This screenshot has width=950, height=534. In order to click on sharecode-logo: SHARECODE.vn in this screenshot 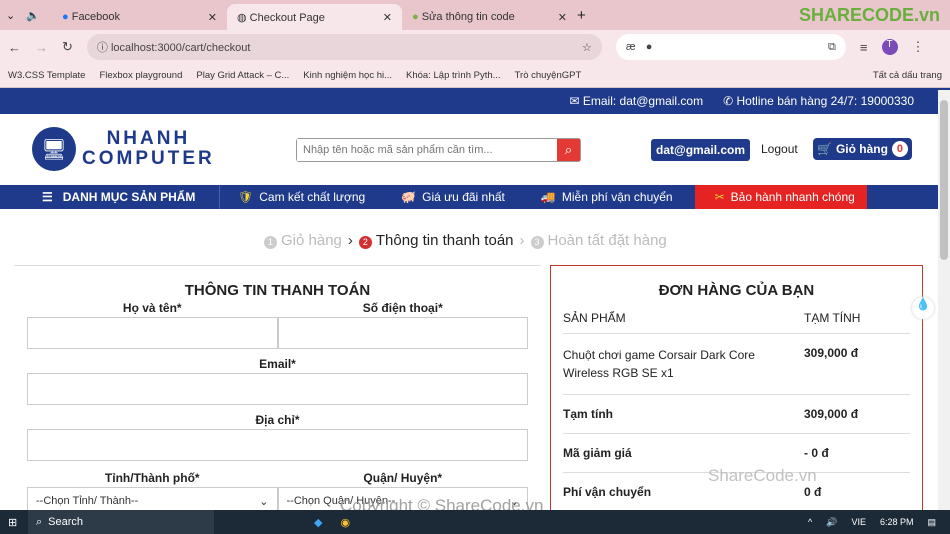, I will do `click(869, 14)`.